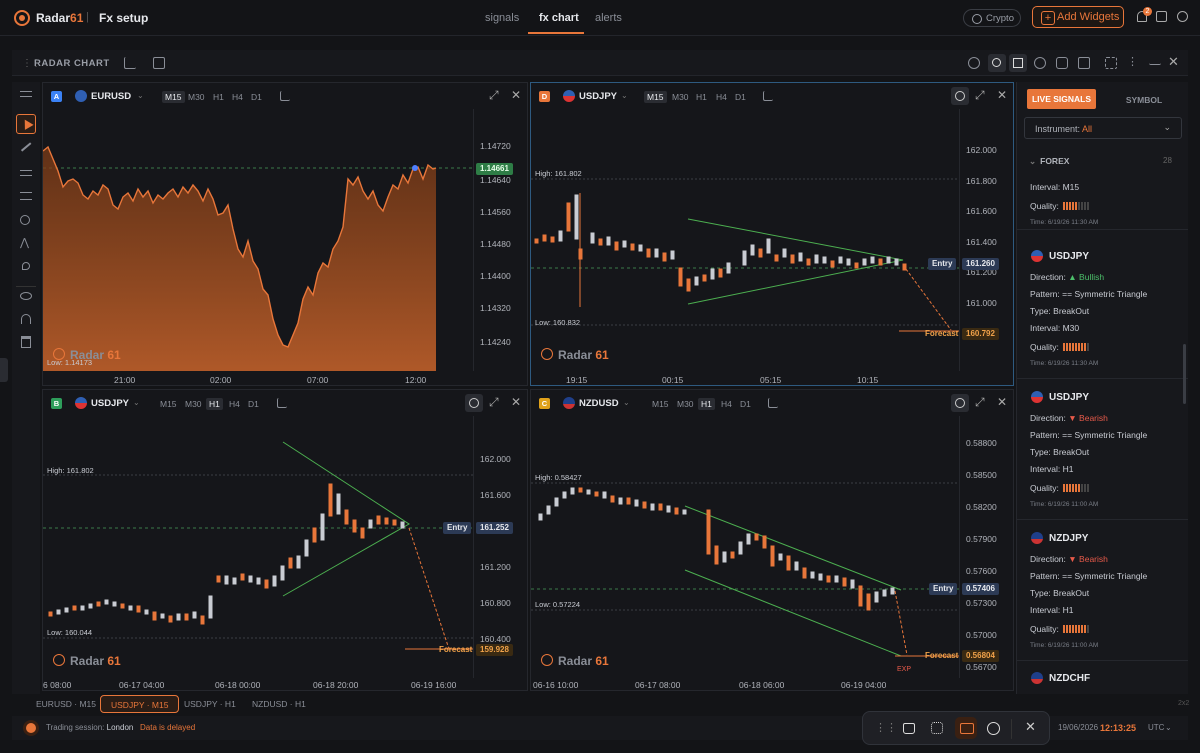 This screenshot has height=753, width=1200. I want to click on trash-icon, so click(26, 342).